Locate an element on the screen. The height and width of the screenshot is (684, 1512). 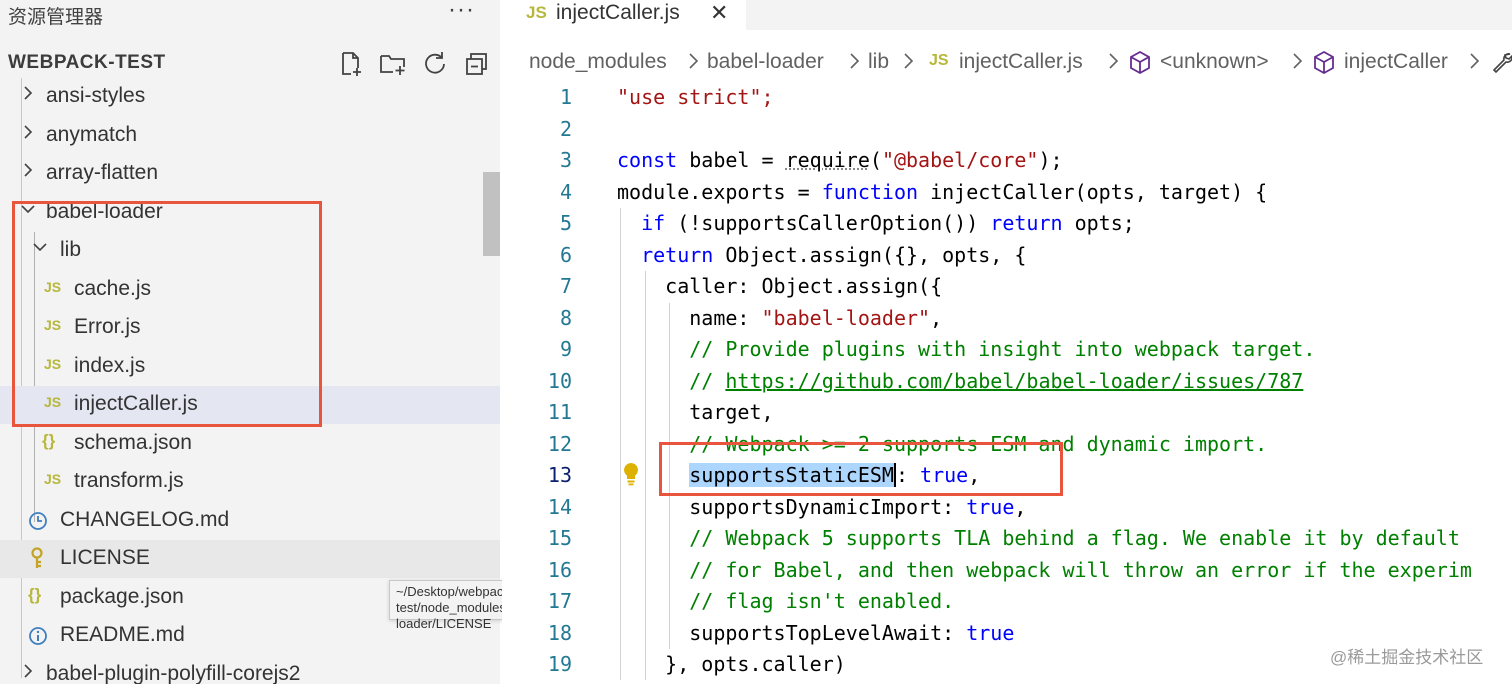
code-text: supportsDynamicImport: true, is located at coordinates (821, 507).